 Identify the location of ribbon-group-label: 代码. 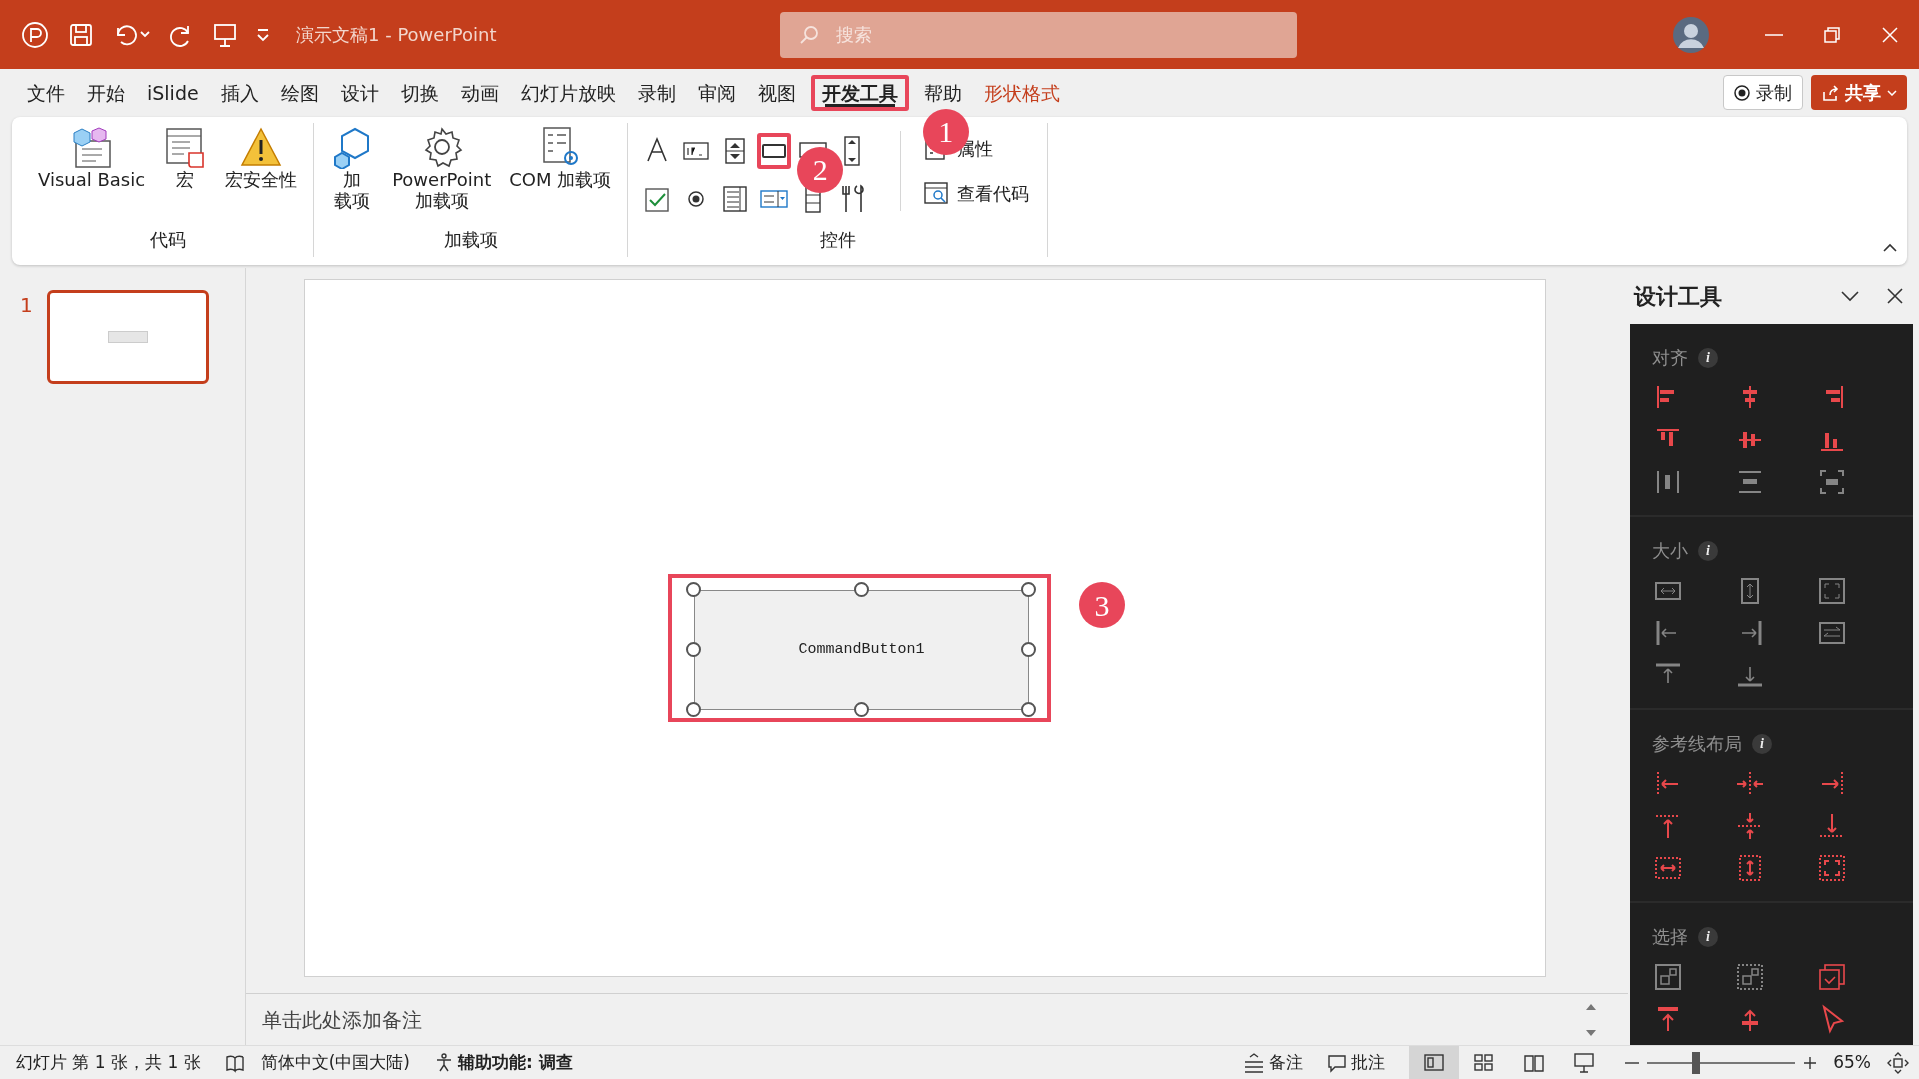
(167, 240).